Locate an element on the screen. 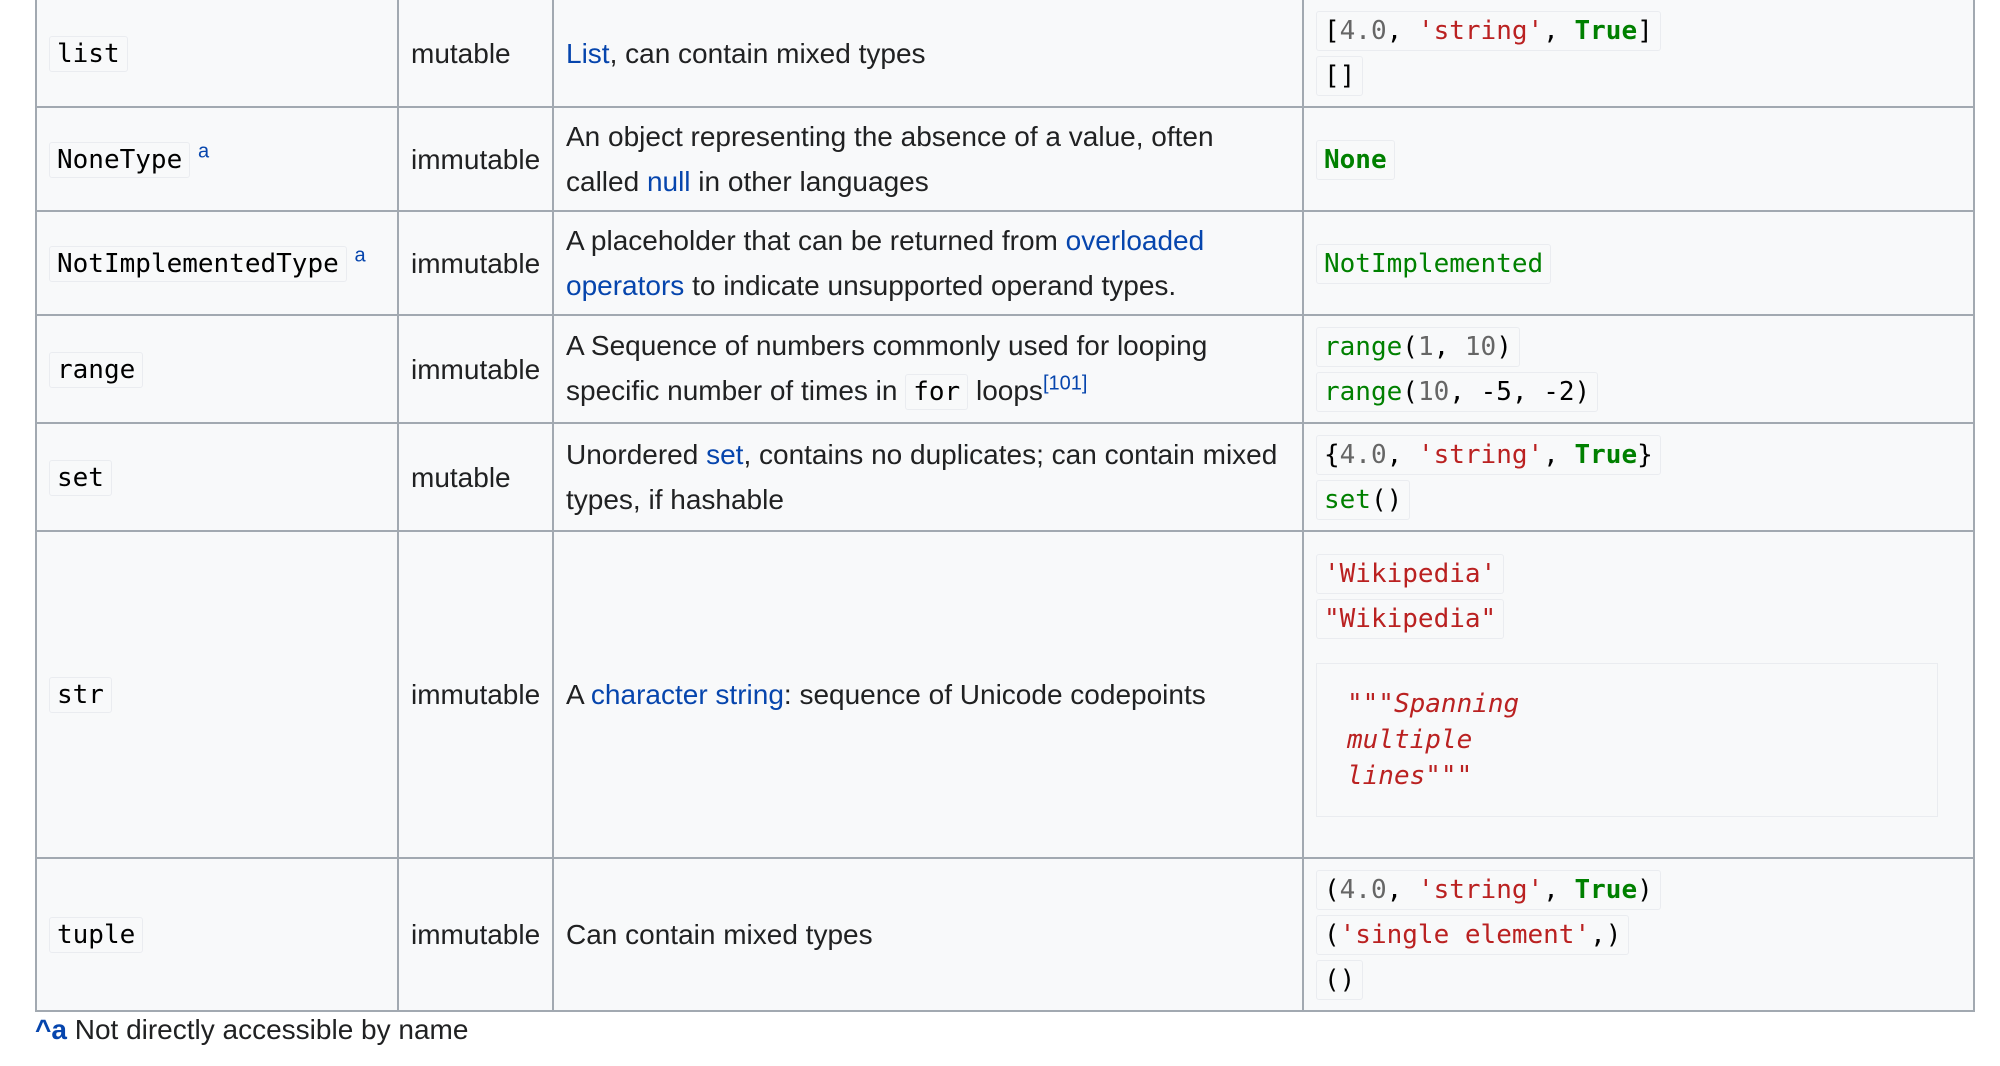 This screenshot has height=1066, width=2000. example-line: [4.0, 'string', True] is located at coordinates (1638, 30).